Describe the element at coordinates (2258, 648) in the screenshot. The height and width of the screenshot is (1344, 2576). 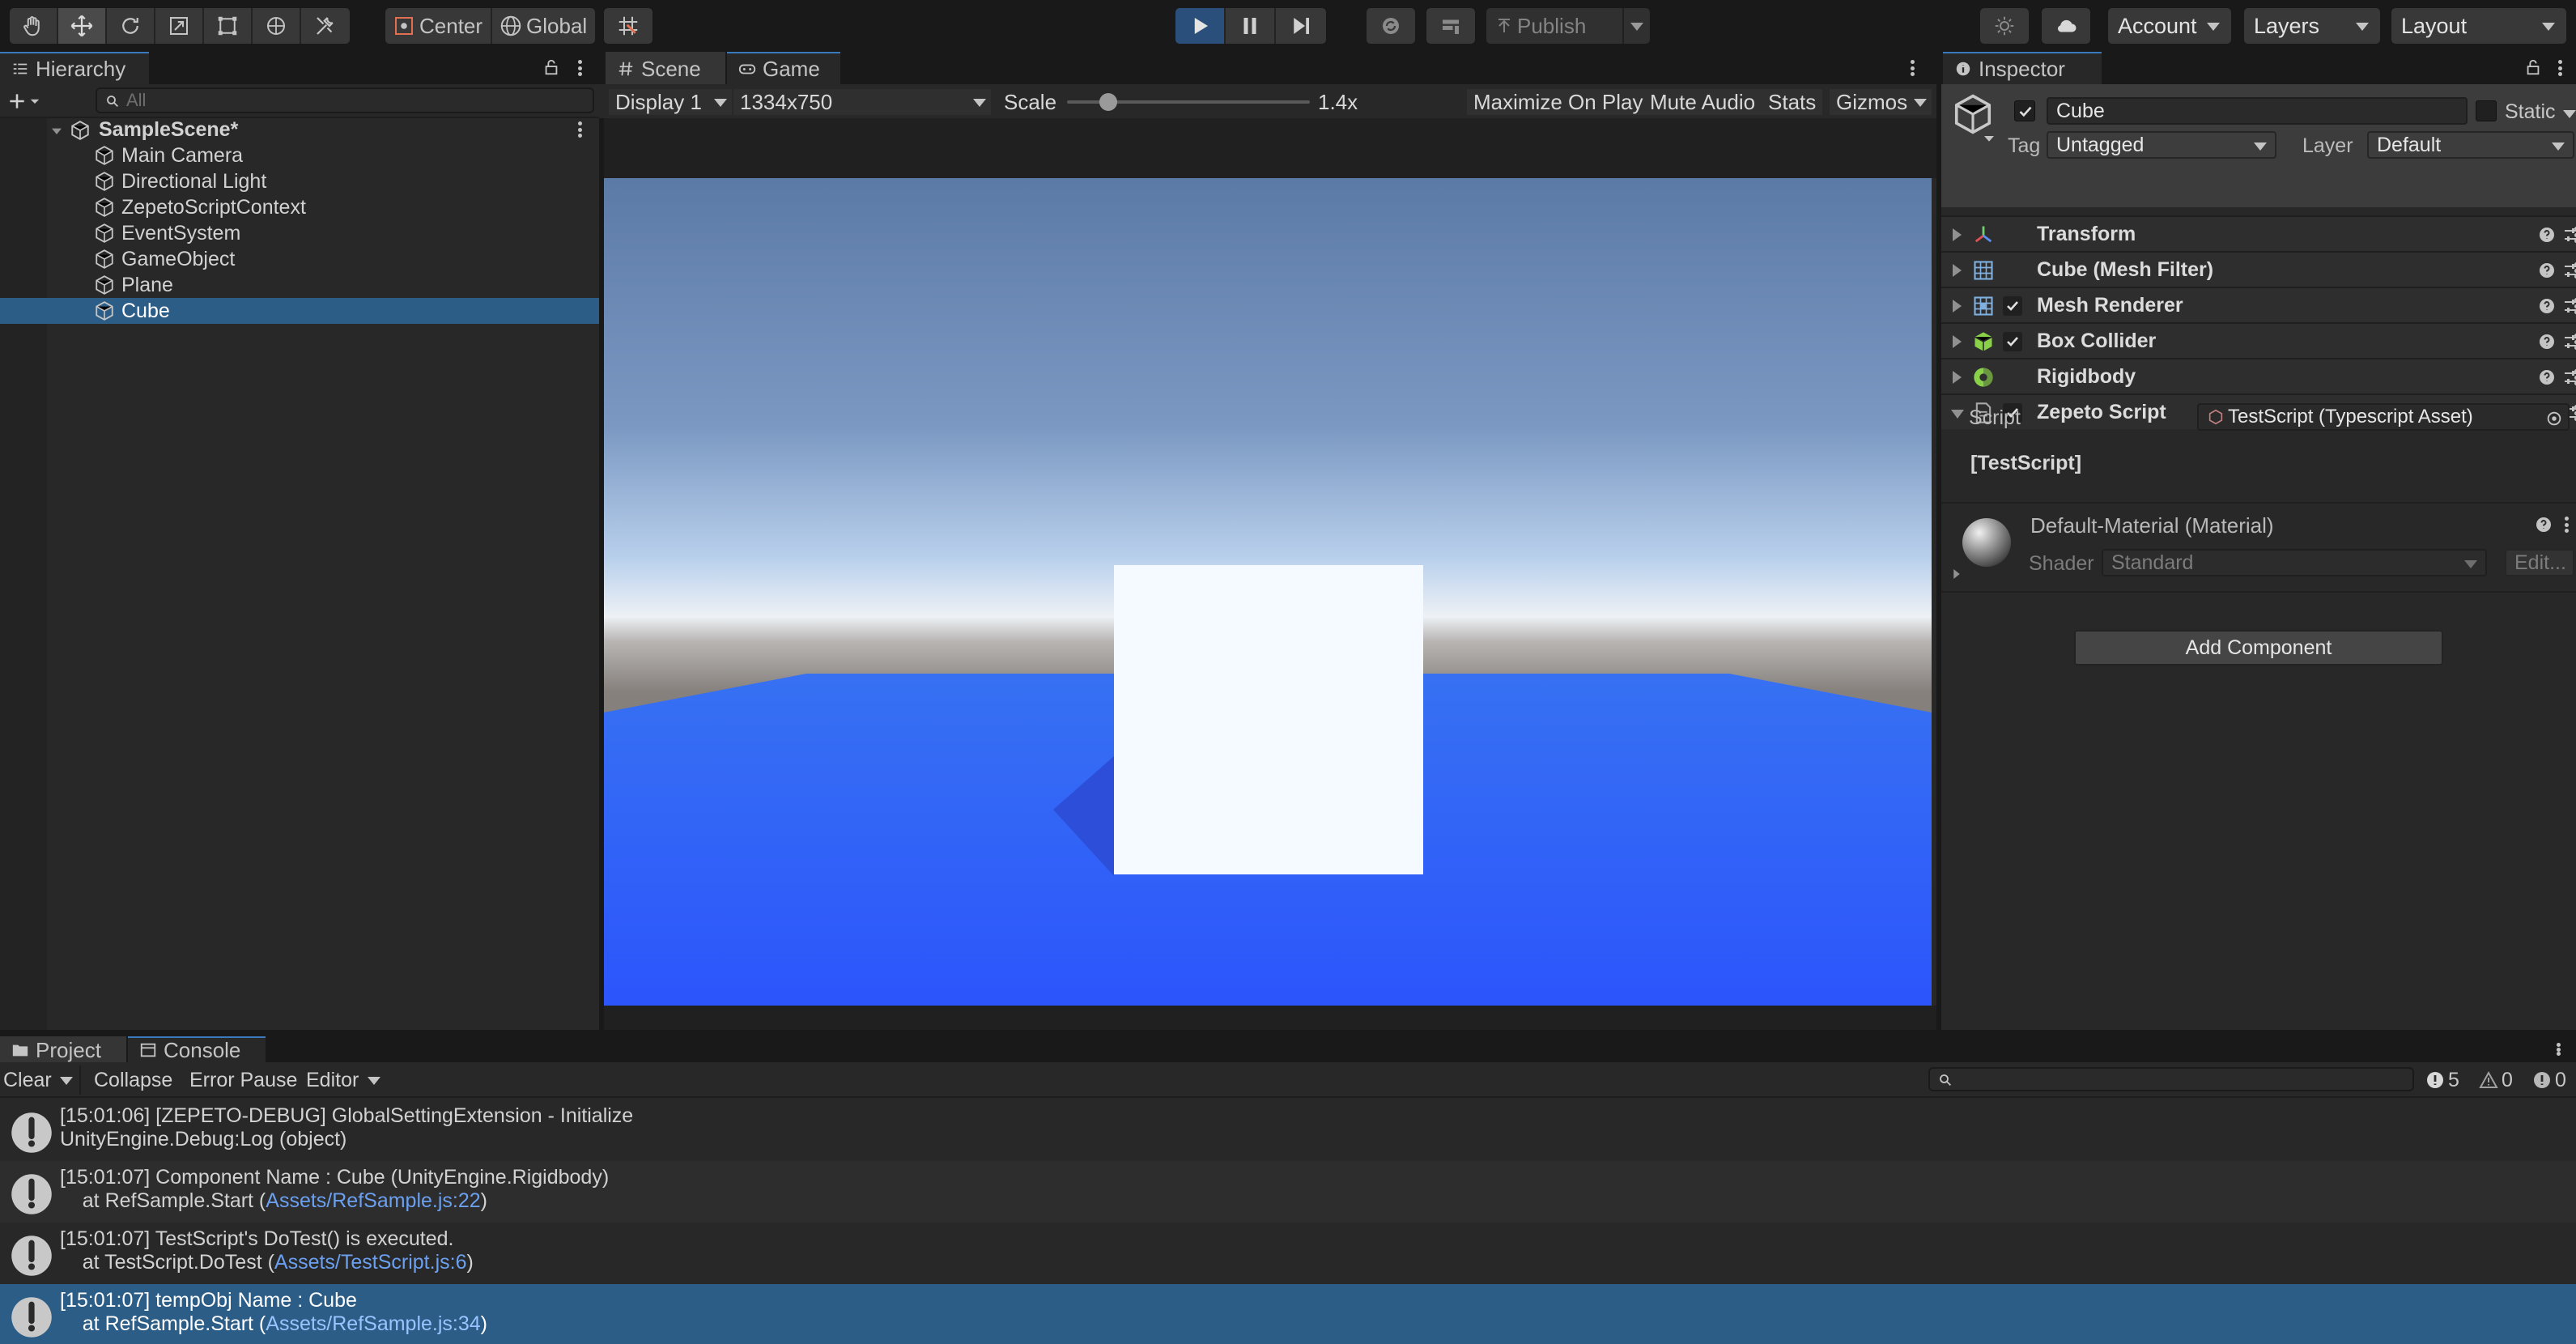
I see `add-component-button: Add Component` at that location.